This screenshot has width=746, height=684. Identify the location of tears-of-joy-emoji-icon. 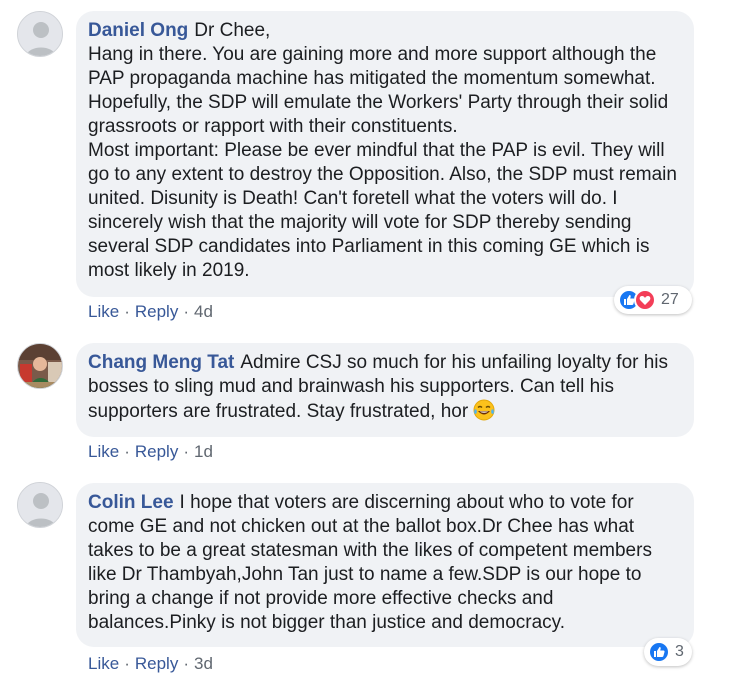
(484, 410).